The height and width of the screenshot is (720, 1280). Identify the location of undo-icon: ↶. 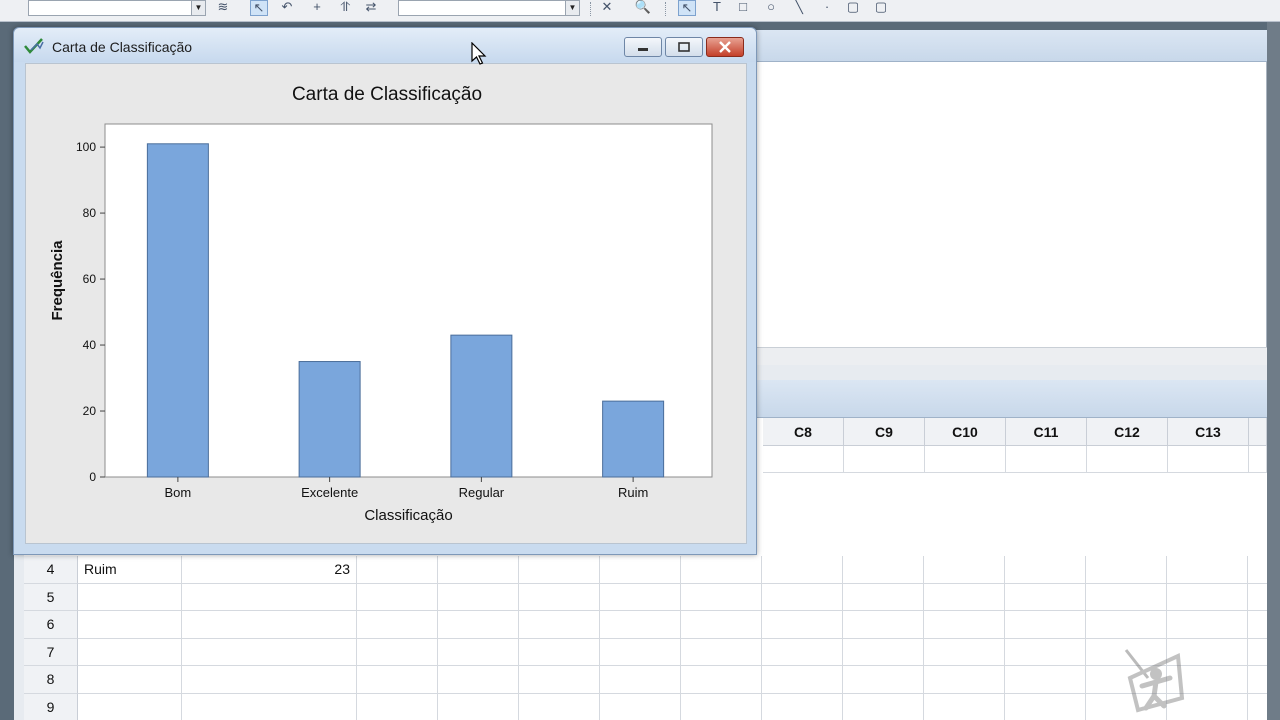
(287, 8).